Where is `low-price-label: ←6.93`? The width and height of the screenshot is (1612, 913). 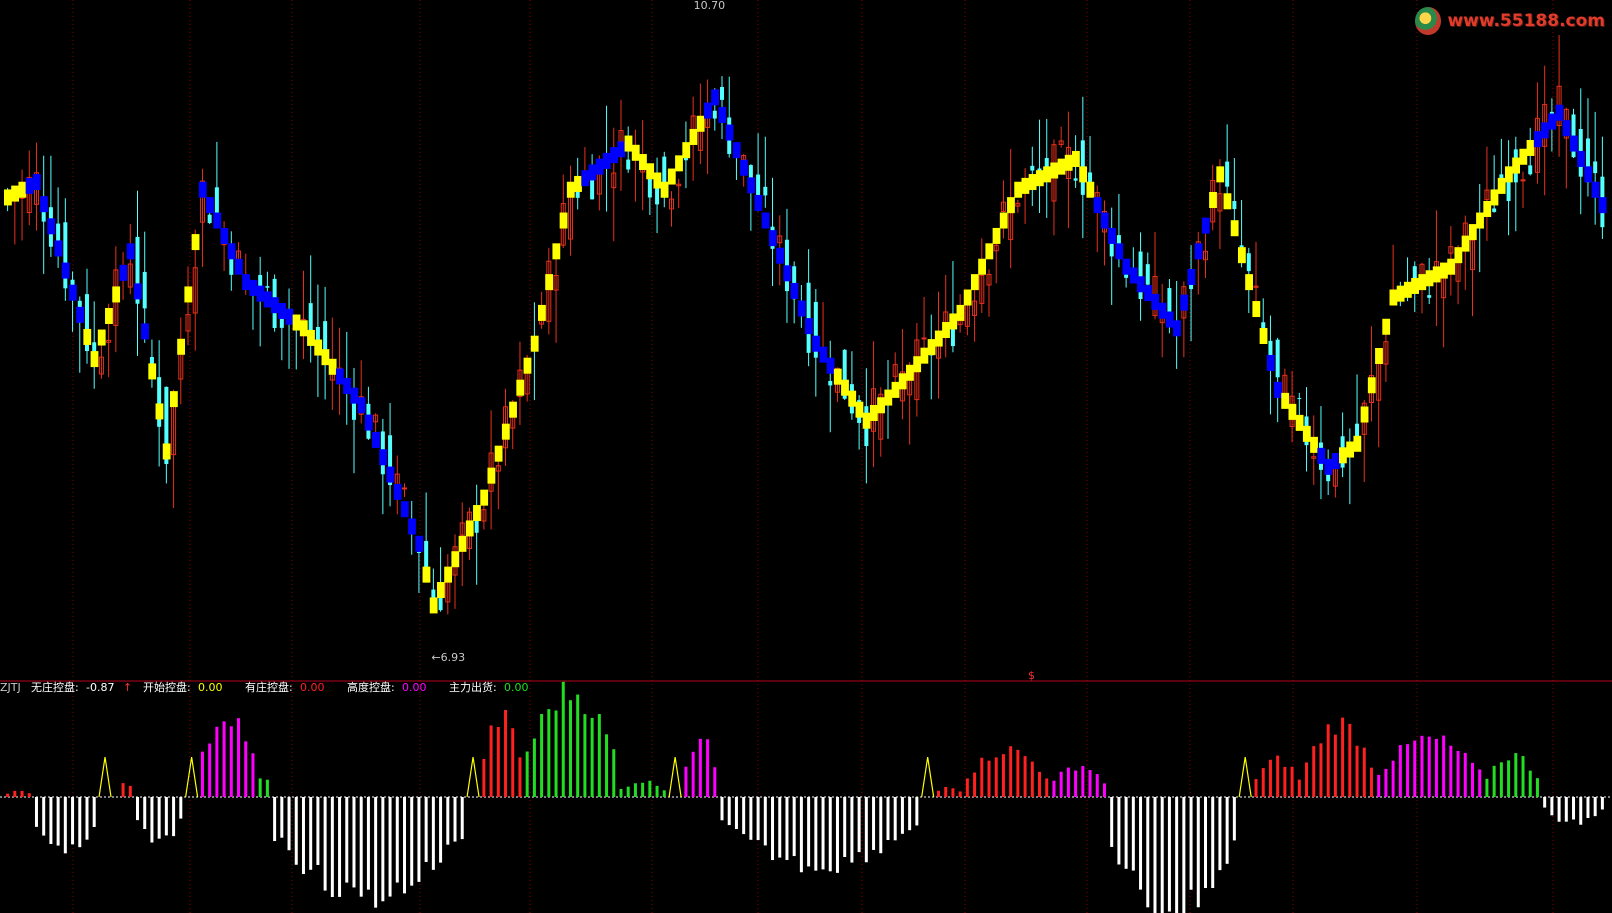 low-price-label: ←6.93 is located at coordinates (448, 657).